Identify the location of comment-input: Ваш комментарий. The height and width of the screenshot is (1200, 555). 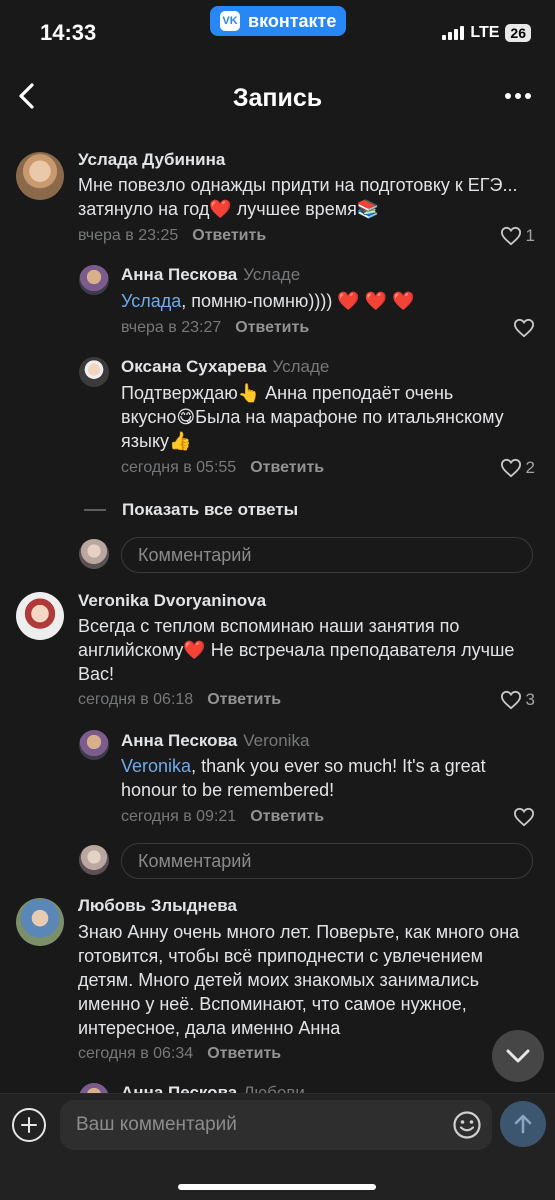
(276, 1125).